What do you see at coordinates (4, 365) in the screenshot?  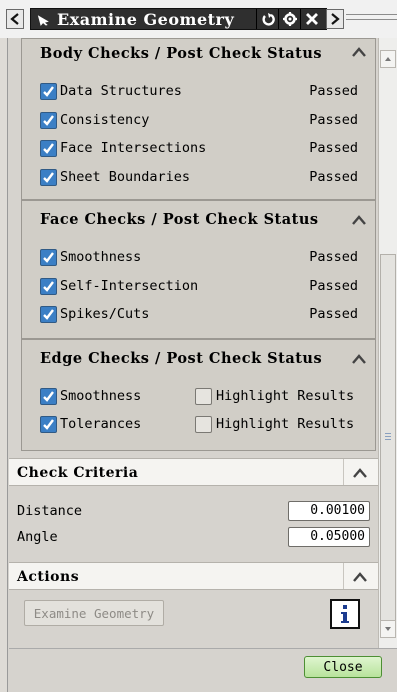 I see `left-edge-strip` at bounding box center [4, 365].